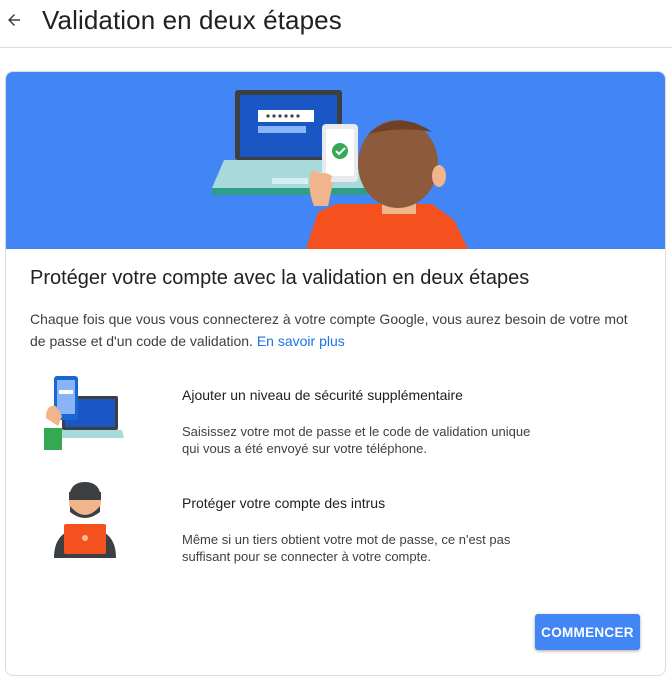 The image size is (672, 681). What do you see at coordinates (340, 169) in the screenshot?
I see `laptop-phone-person-illustration` at bounding box center [340, 169].